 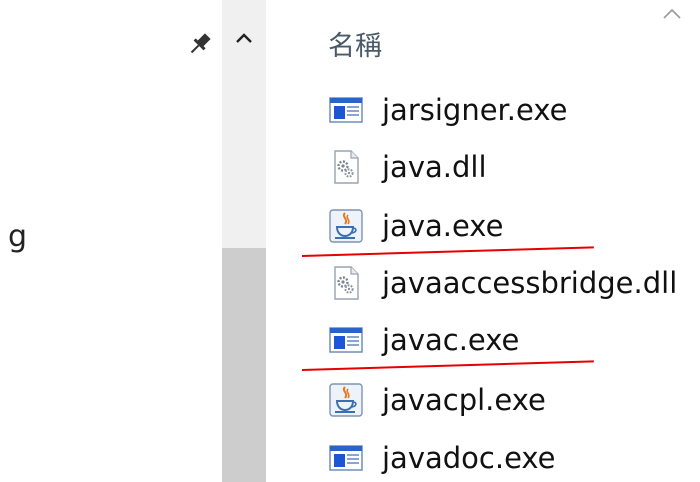 I want to click on file-name: javaaccessbridge.dll, so click(x=530, y=283).